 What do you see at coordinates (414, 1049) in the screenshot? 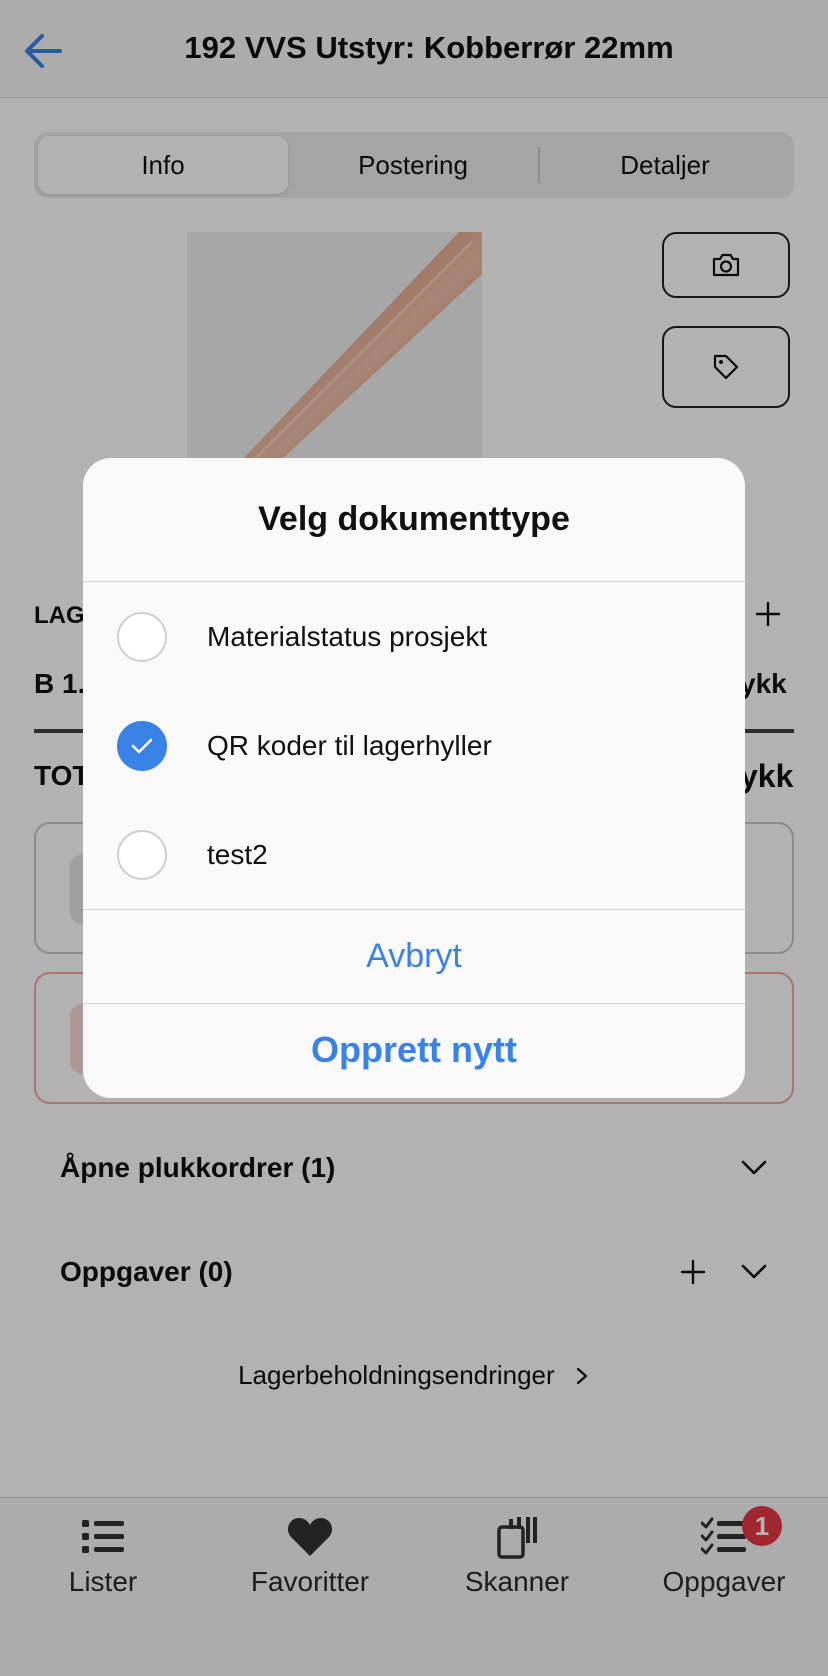
I see `create-new-button: Opprett nytt` at bounding box center [414, 1049].